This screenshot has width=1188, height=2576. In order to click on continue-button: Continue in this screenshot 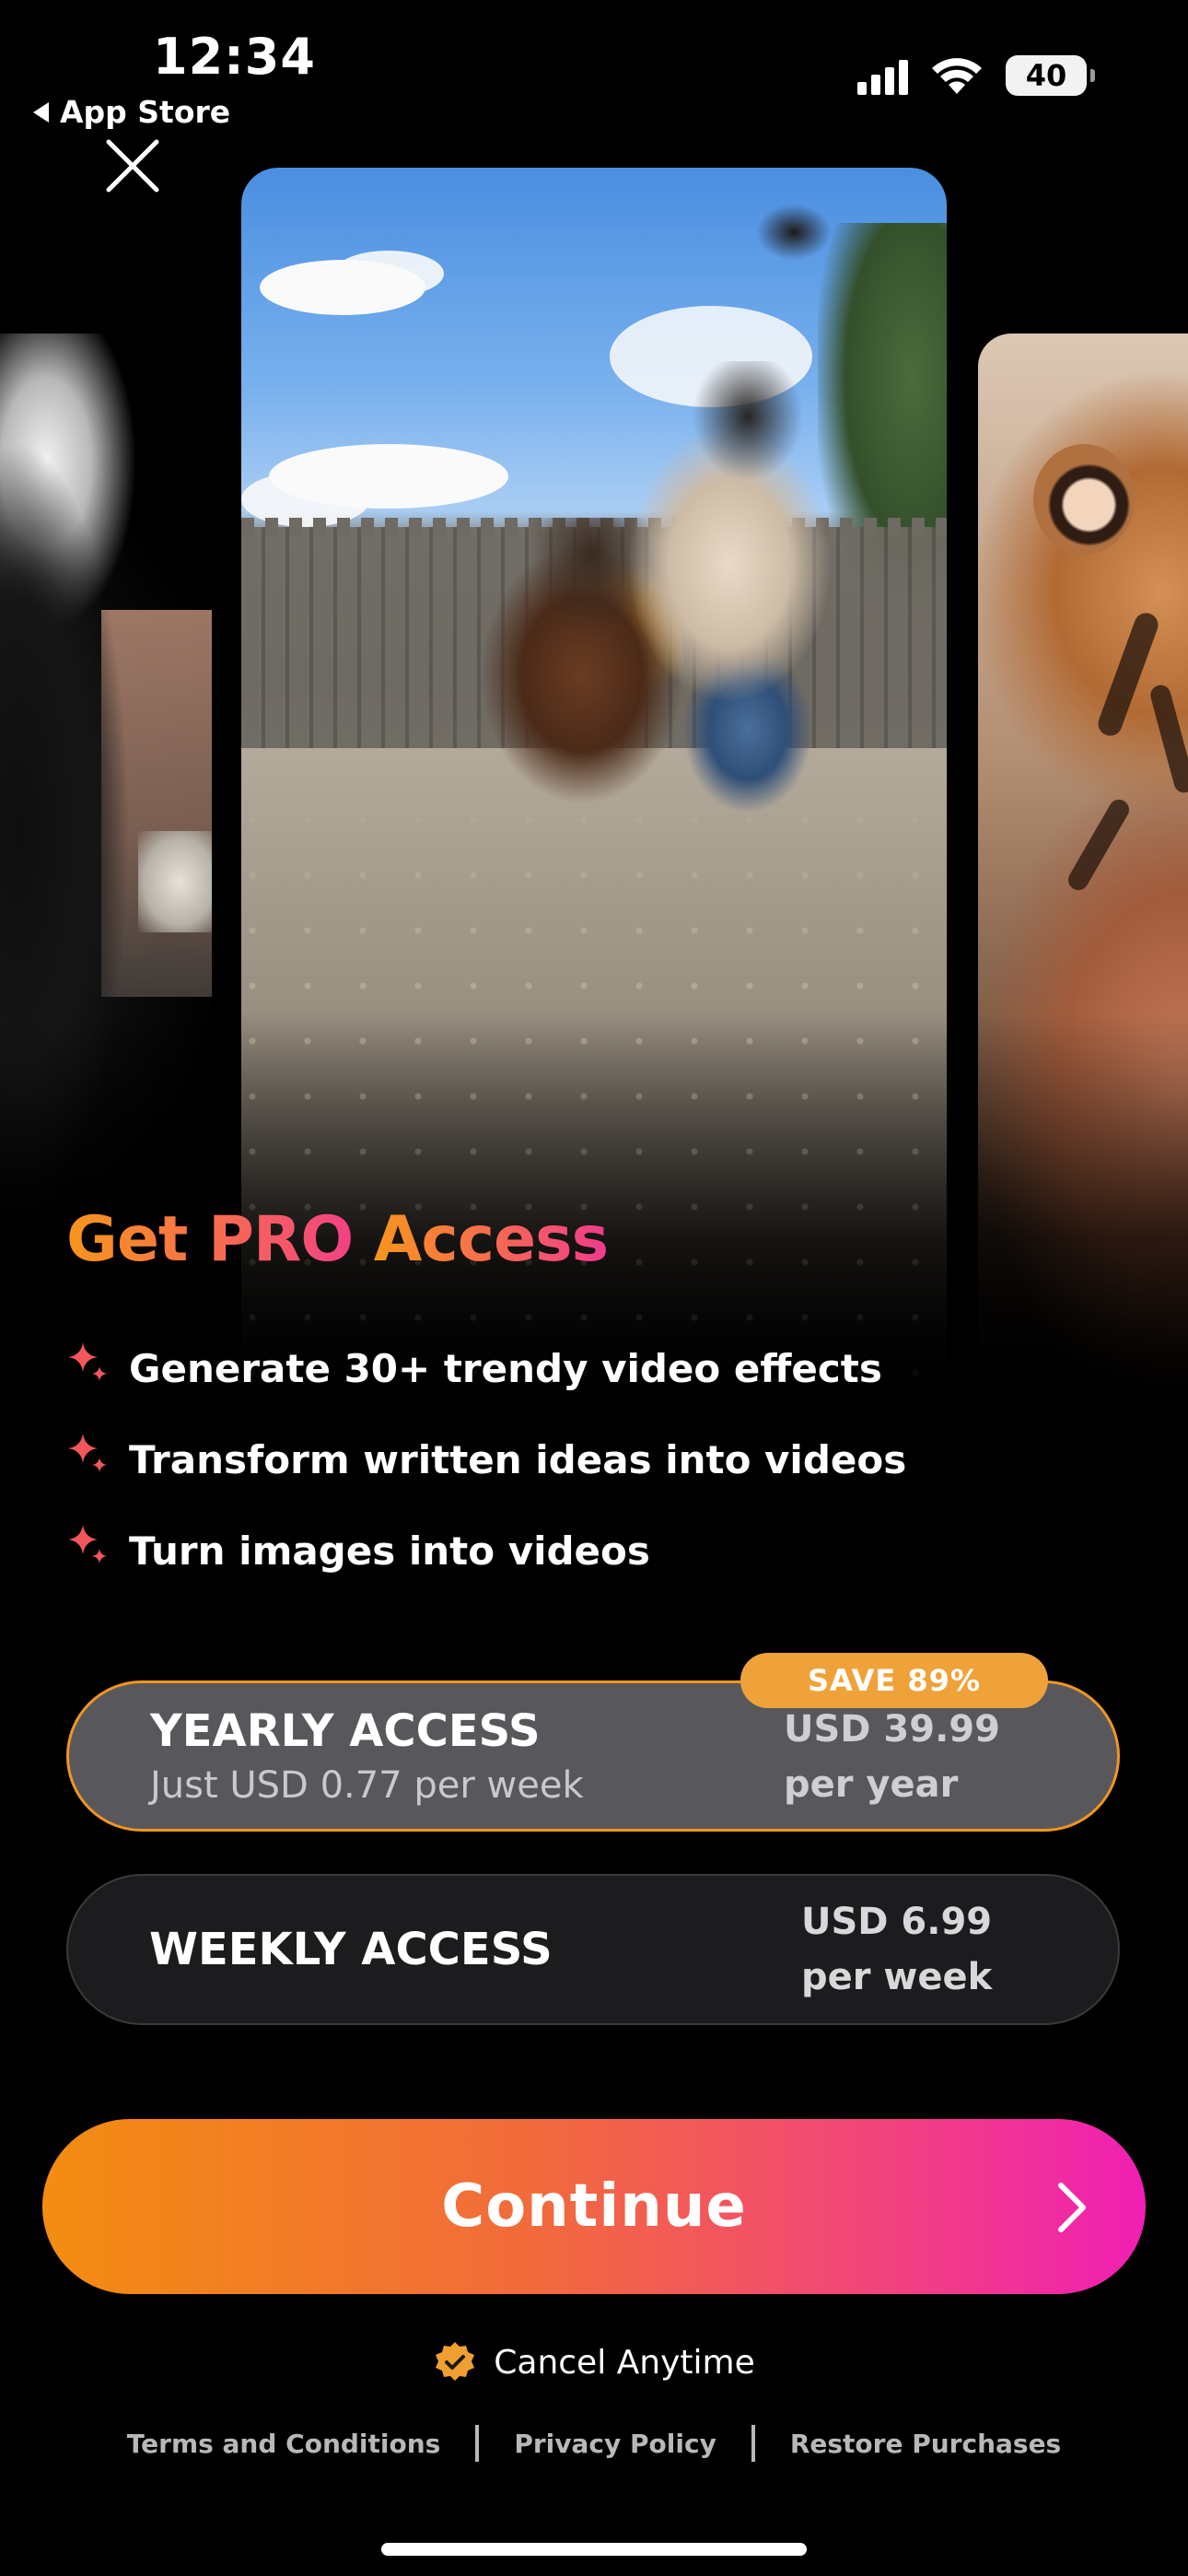, I will do `click(594, 2206)`.